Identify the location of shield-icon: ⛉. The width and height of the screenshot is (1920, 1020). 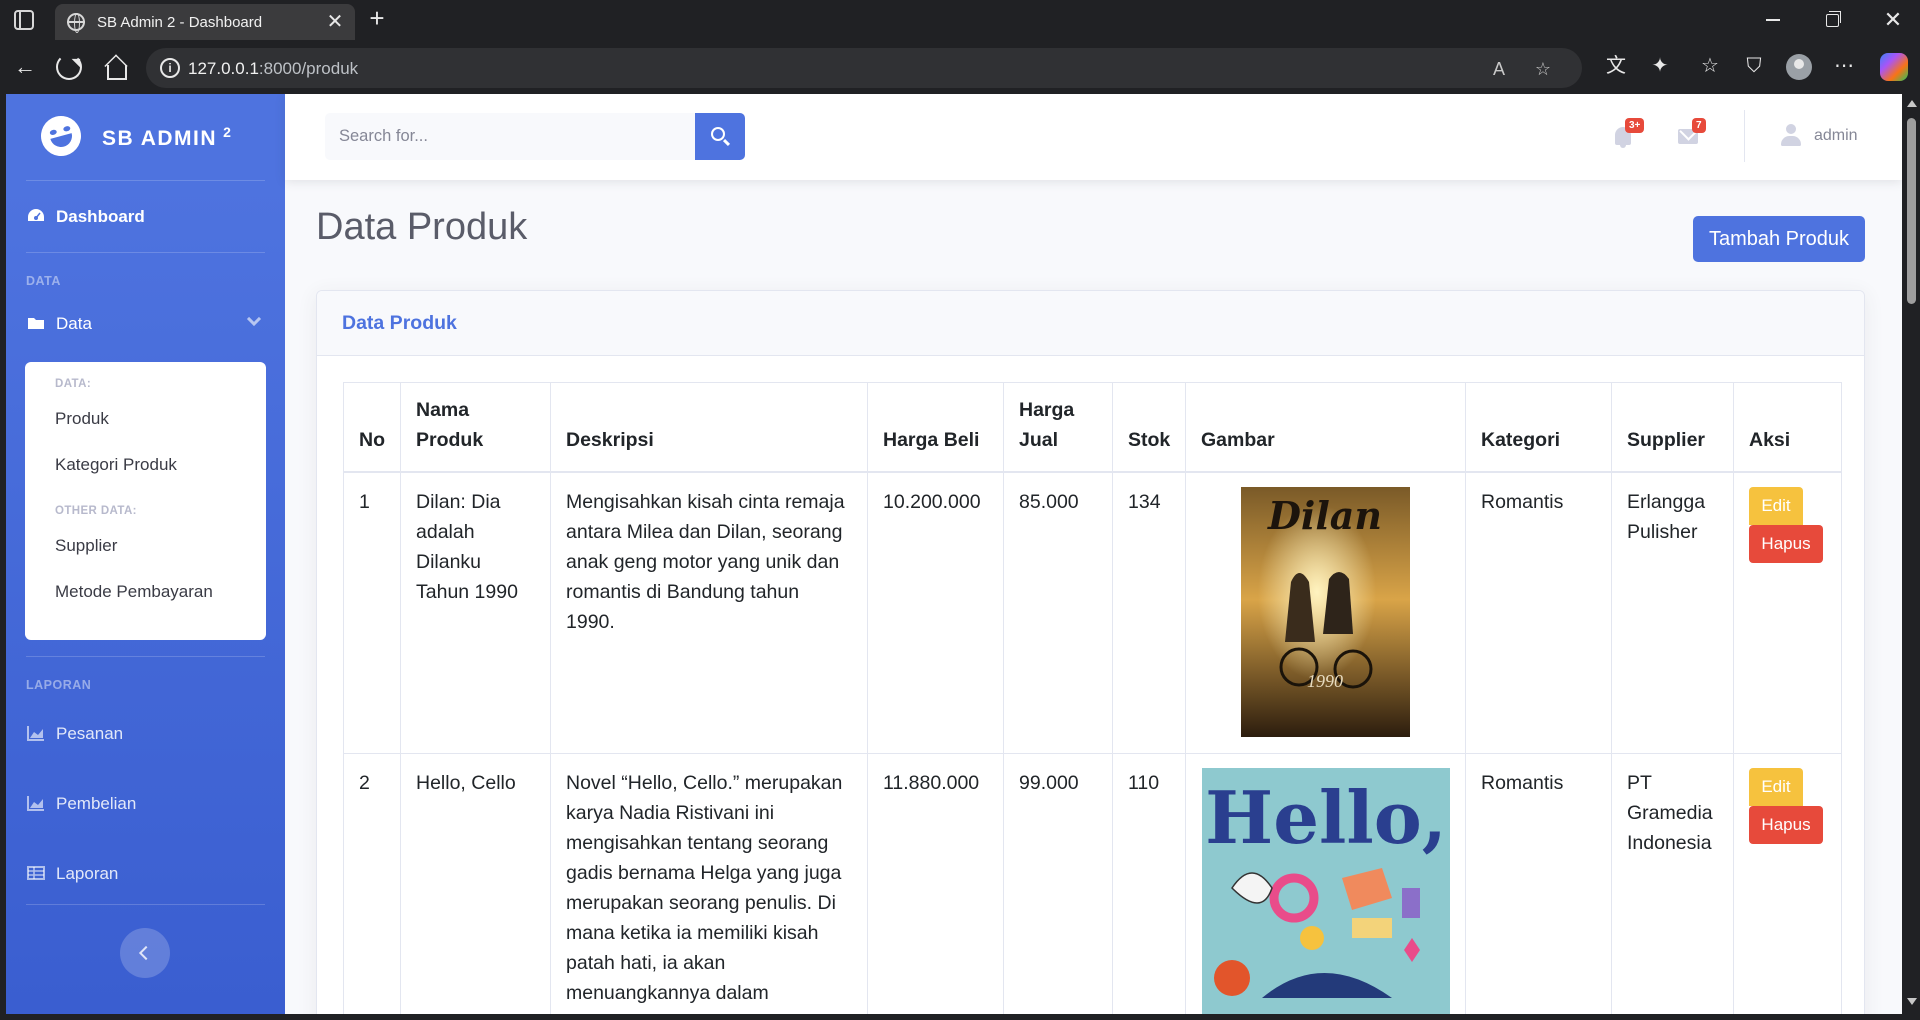
(1754, 66).